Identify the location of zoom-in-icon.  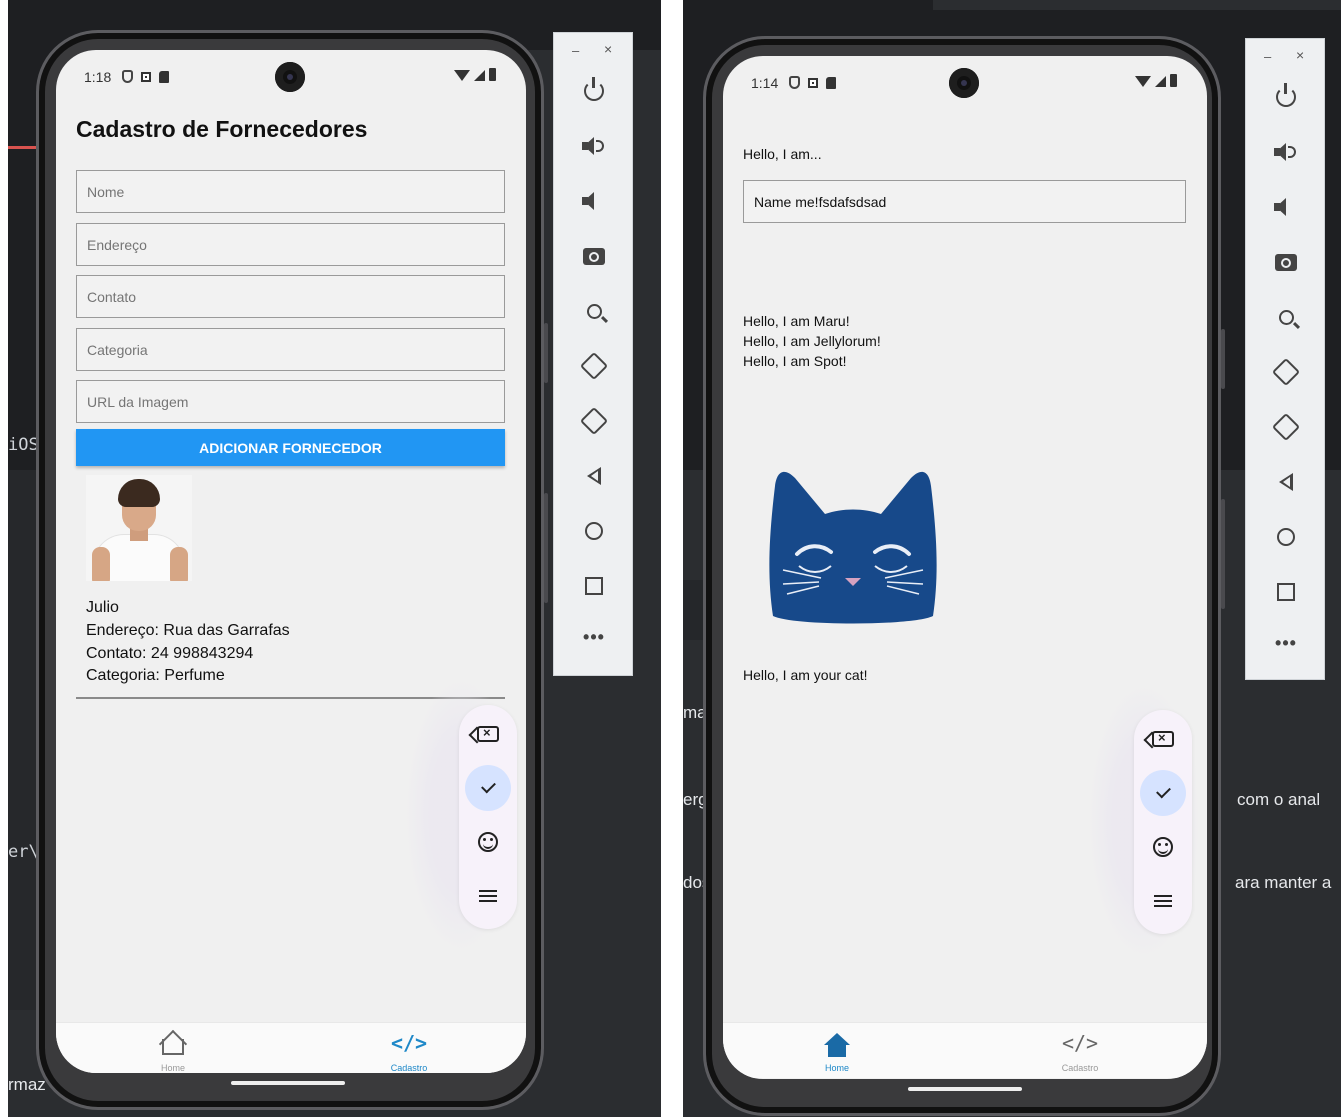
(1286, 317).